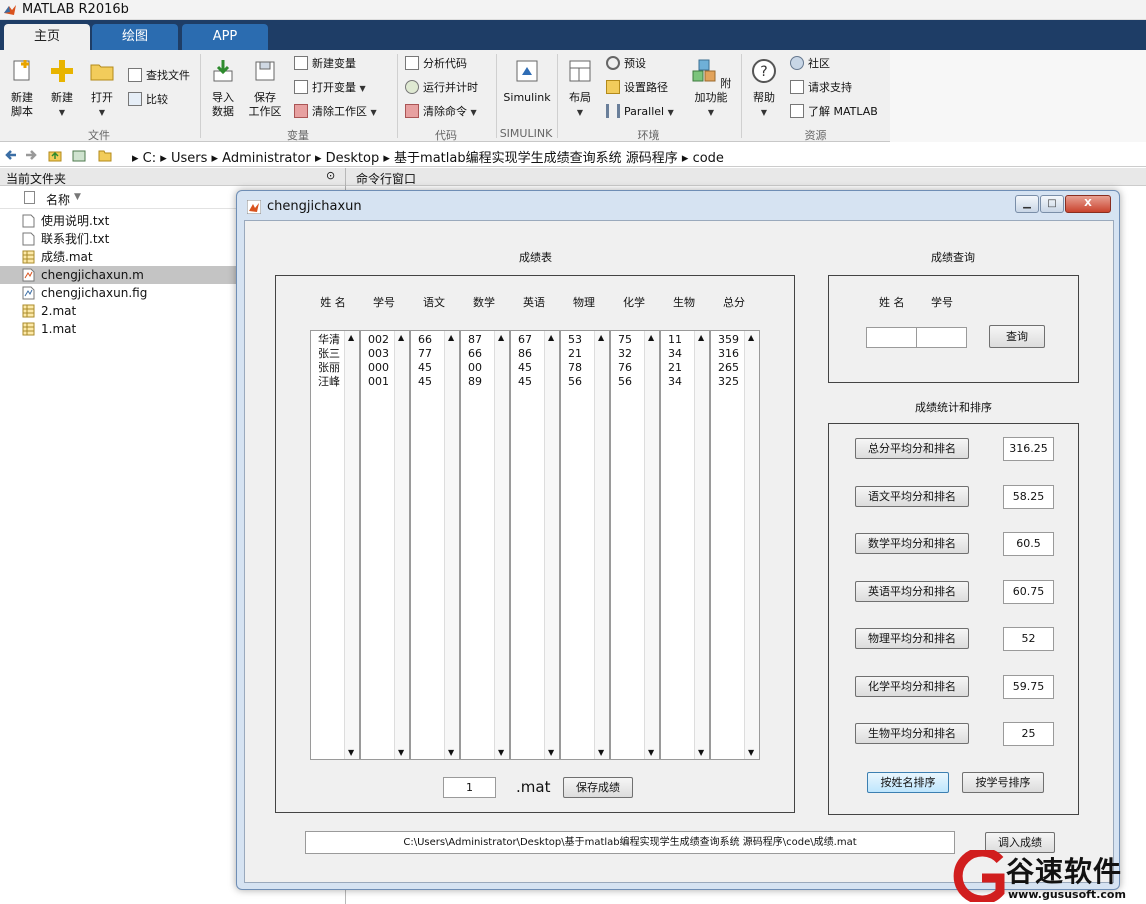  I want to click on query-name-input, so click(891, 337).